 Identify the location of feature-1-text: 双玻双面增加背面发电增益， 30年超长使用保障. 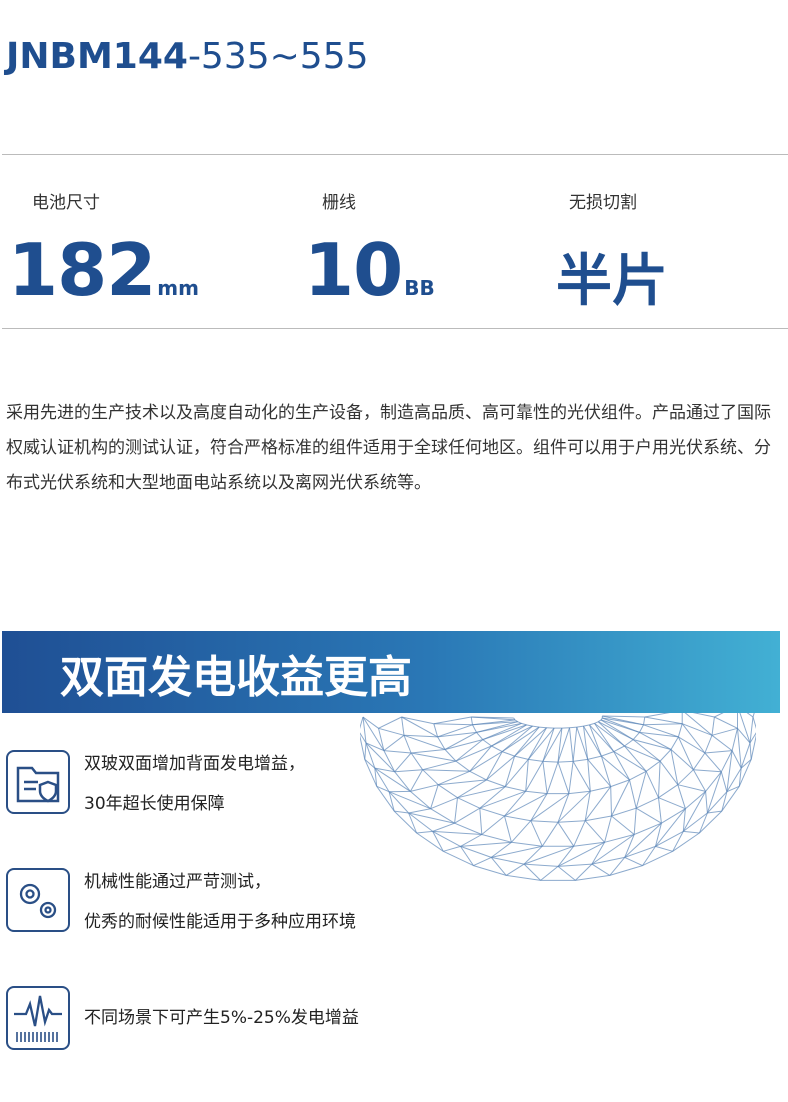
(194, 784).